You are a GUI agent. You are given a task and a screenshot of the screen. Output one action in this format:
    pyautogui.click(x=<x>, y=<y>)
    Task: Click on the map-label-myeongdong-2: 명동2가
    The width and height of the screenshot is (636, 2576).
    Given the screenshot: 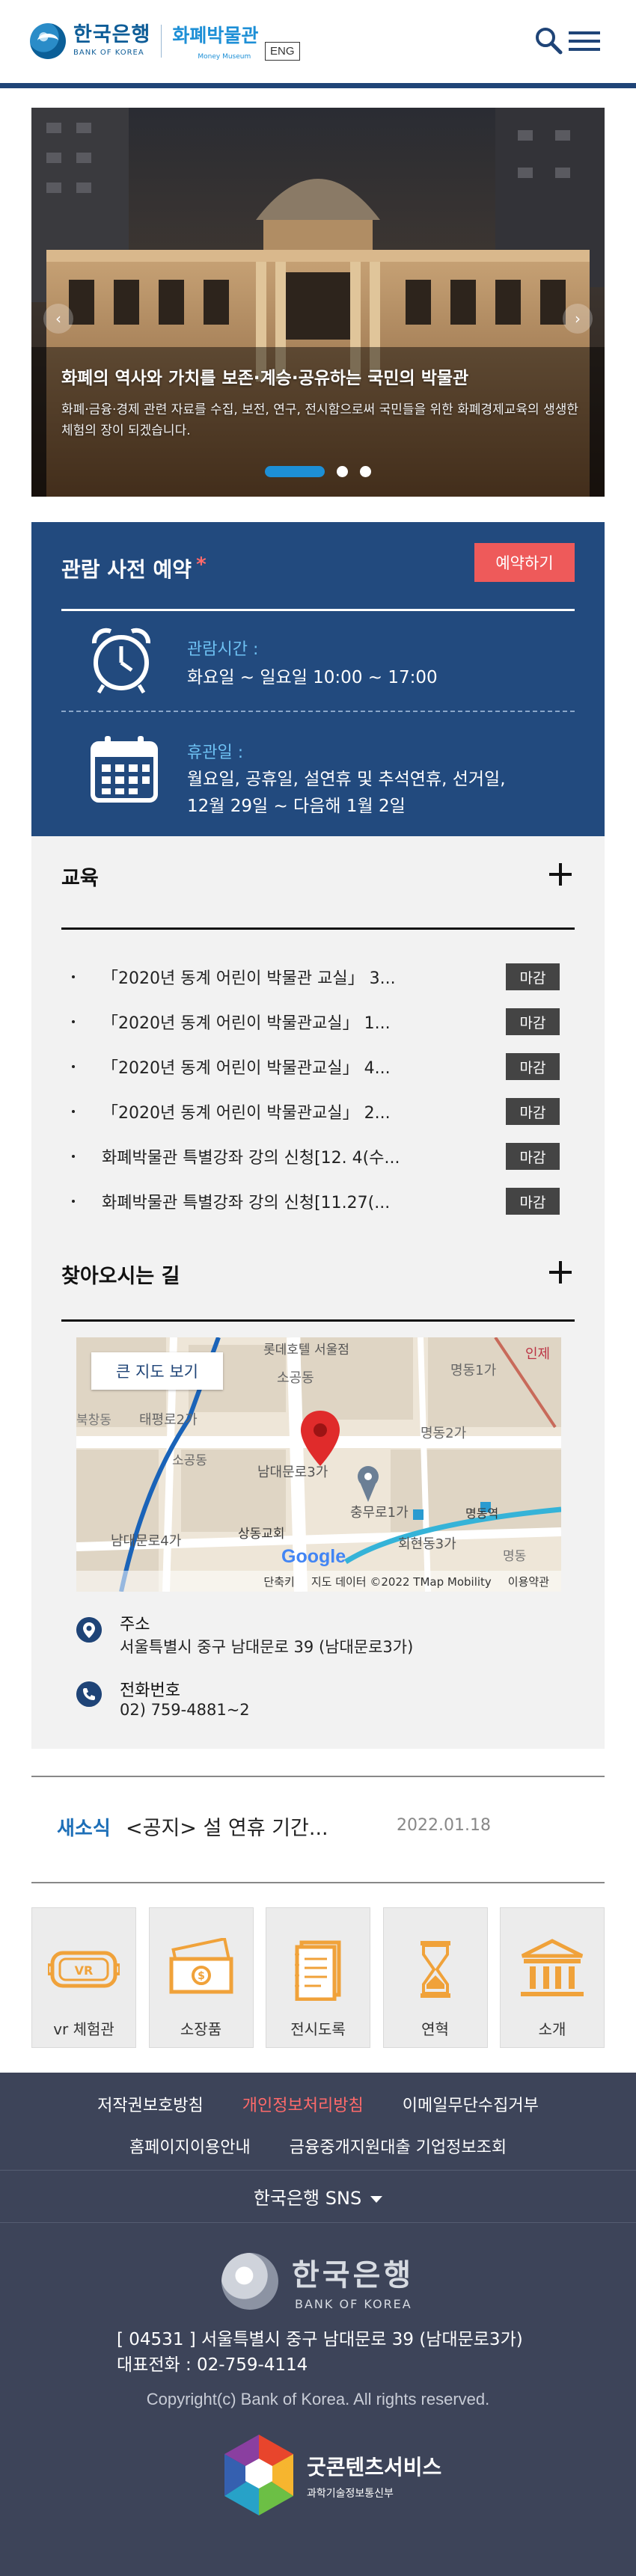 What is the action you would take?
    pyautogui.click(x=444, y=1433)
    